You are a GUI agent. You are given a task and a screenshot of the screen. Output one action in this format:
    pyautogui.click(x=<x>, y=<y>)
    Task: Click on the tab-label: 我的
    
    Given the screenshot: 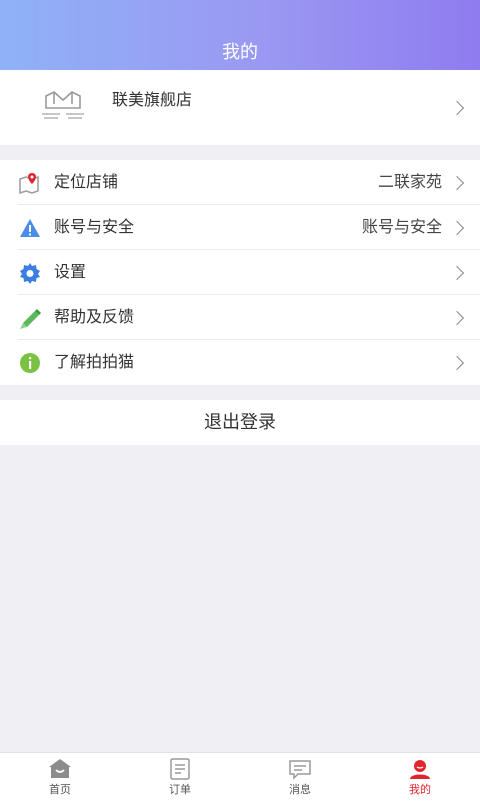 What is the action you would take?
    pyautogui.click(x=420, y=789)
    